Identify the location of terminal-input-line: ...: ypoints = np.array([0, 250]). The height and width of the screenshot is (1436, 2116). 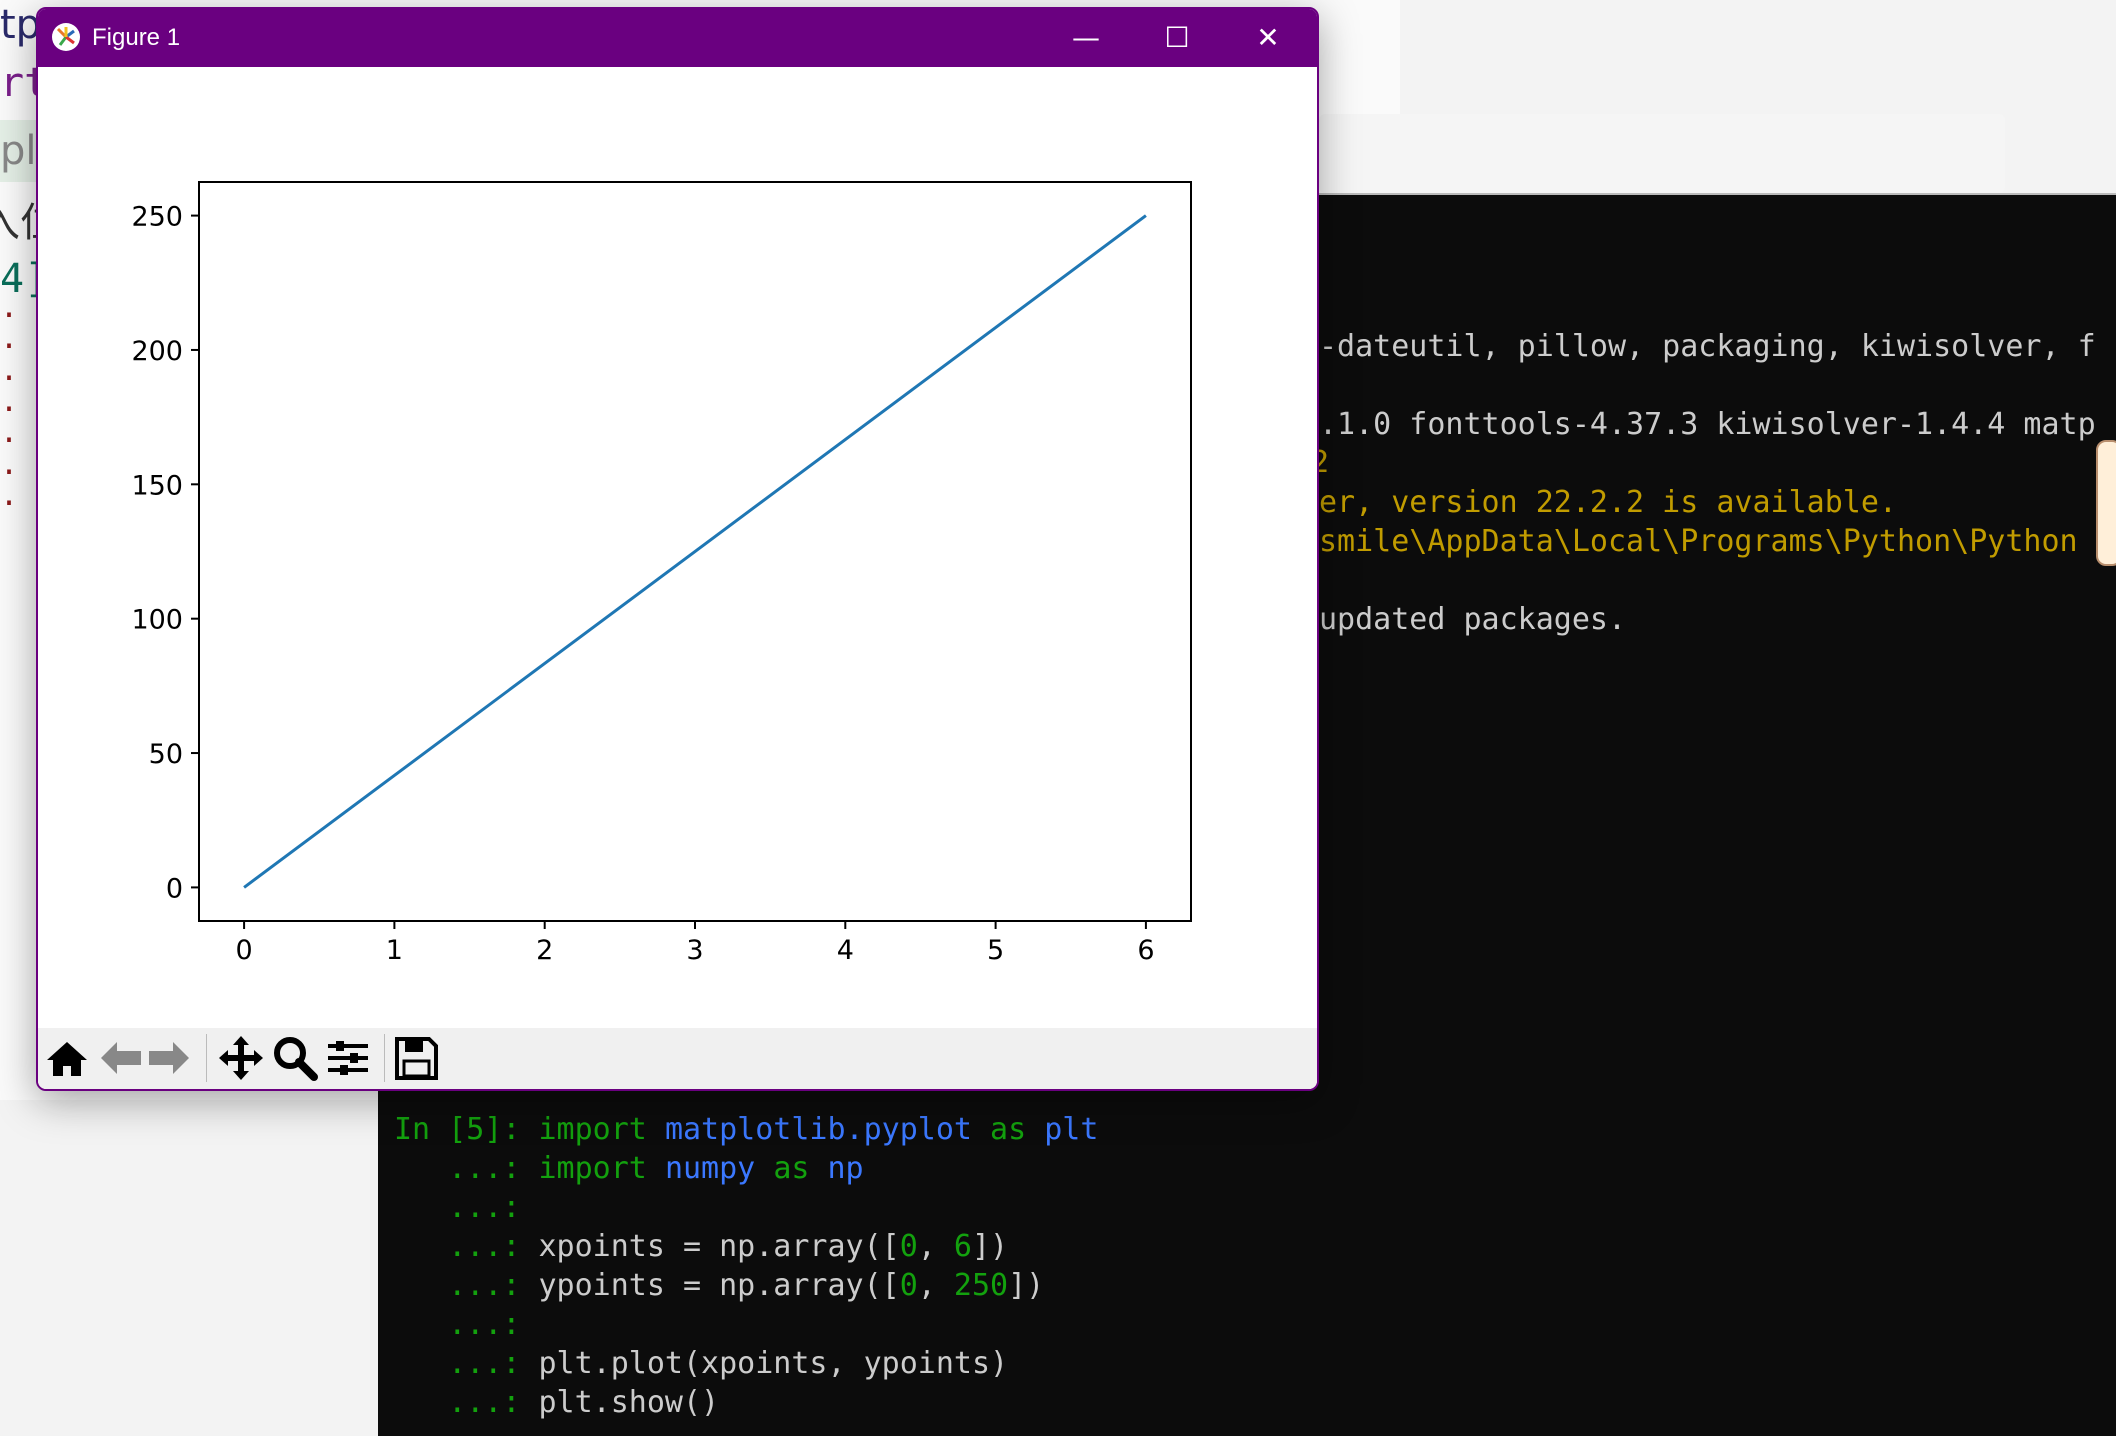
(719, 1285).